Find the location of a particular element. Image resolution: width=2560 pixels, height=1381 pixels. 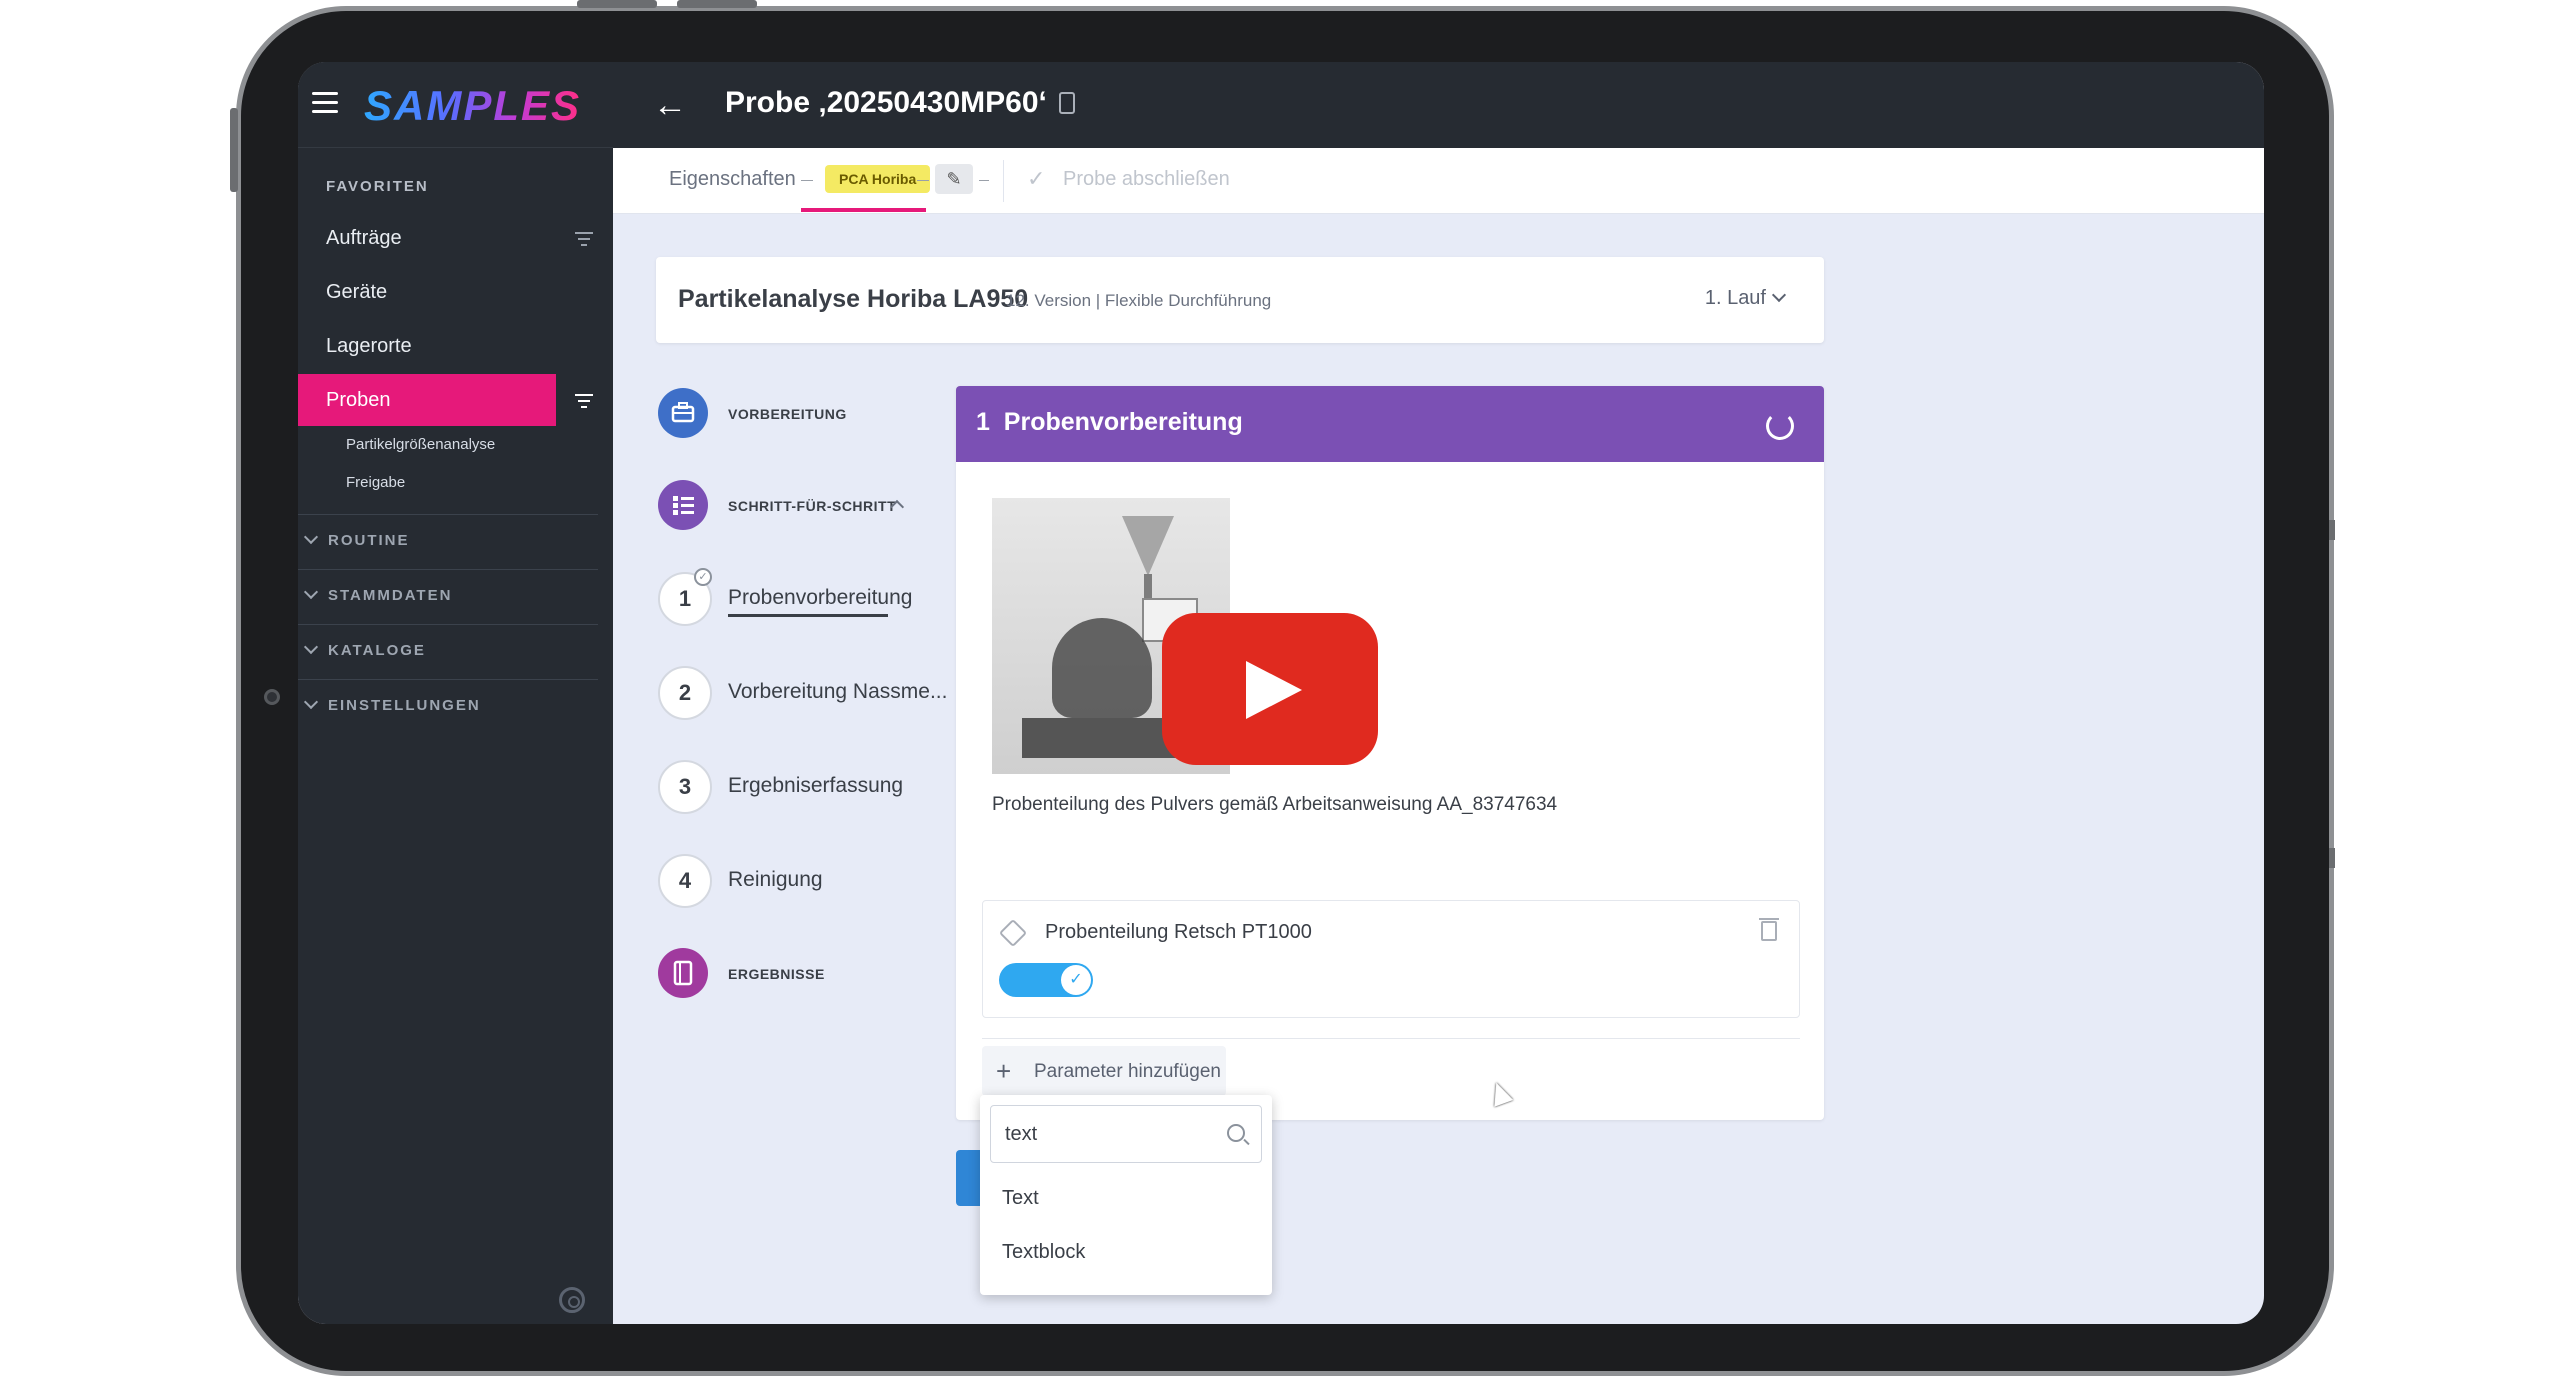

run-select: 1. Lauf is located at coordinates (1745, 298).